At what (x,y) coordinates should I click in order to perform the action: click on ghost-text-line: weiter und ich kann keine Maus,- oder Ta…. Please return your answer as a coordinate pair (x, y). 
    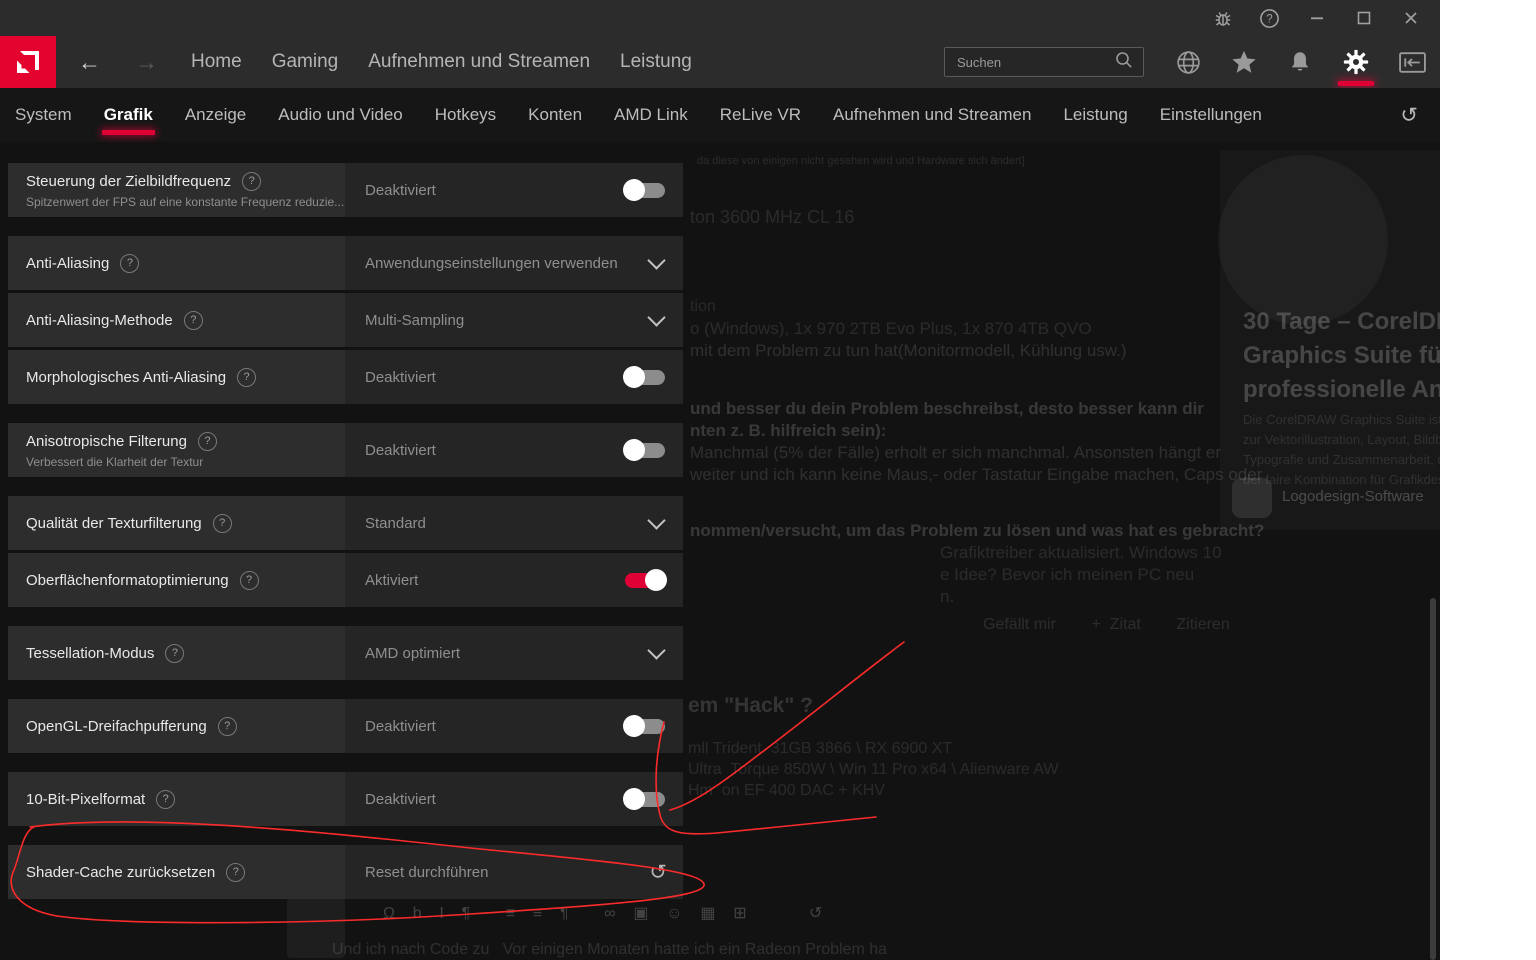
    Looking at the image, I should click on (976, 474).